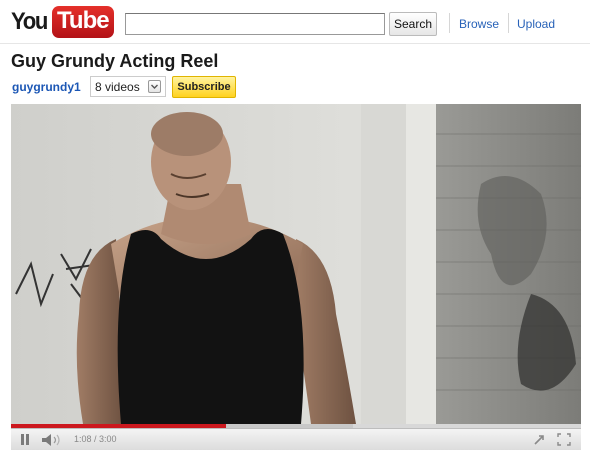 This screenshot has height=458, width=590. Describe the element at coordinates (479, 24) in the screenshot. I see `browse-link: Browse` at that location.